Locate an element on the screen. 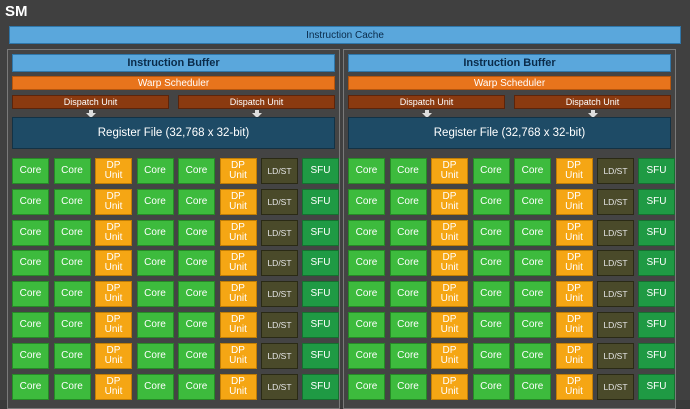 Image resolution: width=690 pixels, height=409 pixels. warp-scheduler-left: Warp Scheduler is located at coordinates (173, 83).